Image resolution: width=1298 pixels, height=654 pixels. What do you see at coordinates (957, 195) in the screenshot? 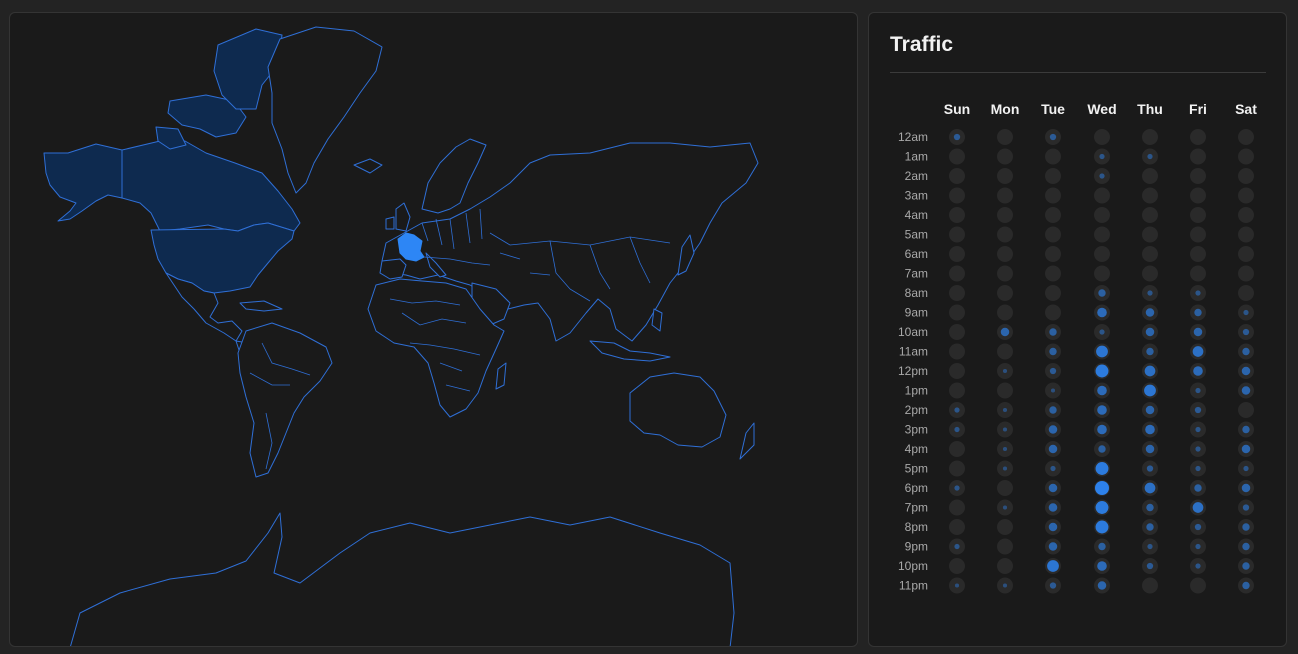
I see `heat-cell-bg-sun-3am` at bounding box center [957, 195].